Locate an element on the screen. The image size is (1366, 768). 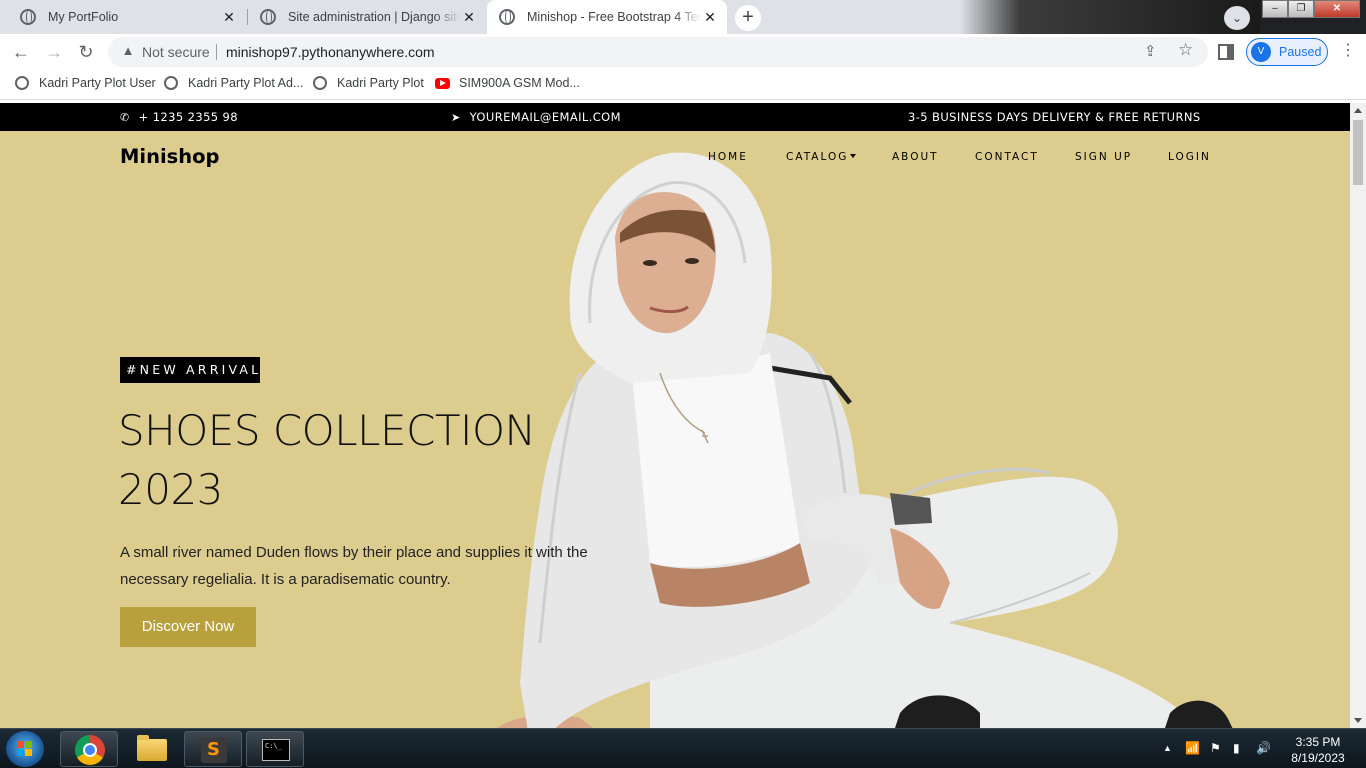
profile-button: V Paused is located at coordinates (1287, 52).